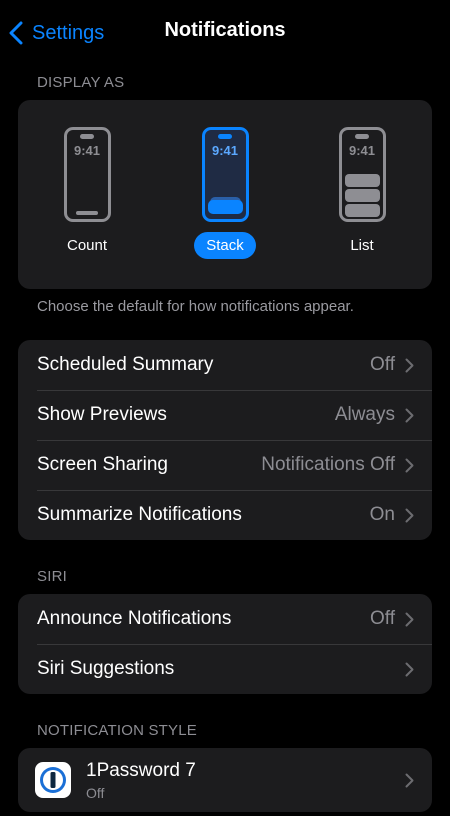 The height and width of the screenshot is (816, 450). I want to click on phone-preview-count: 9:41, so click(87, 174).